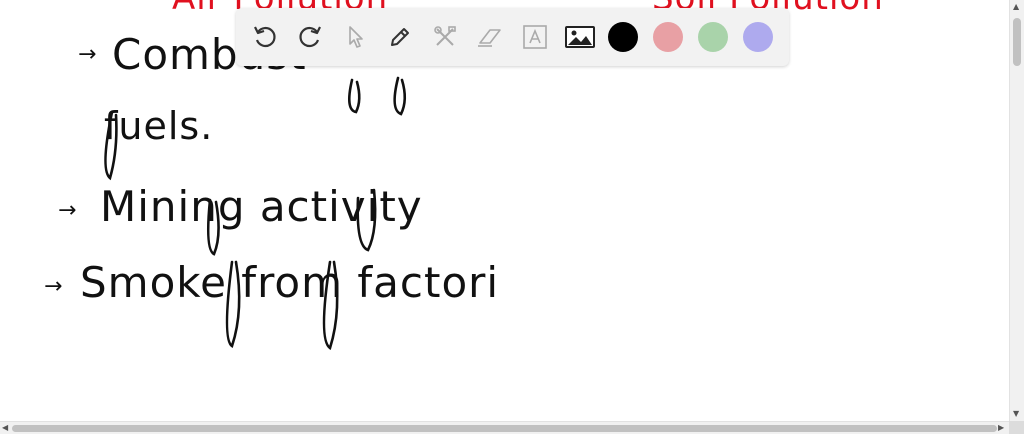  Describe the element at coordinates (1016, 210) in the screenshot. I see `vertical-scrollbar: ▲ ▼` at that location.